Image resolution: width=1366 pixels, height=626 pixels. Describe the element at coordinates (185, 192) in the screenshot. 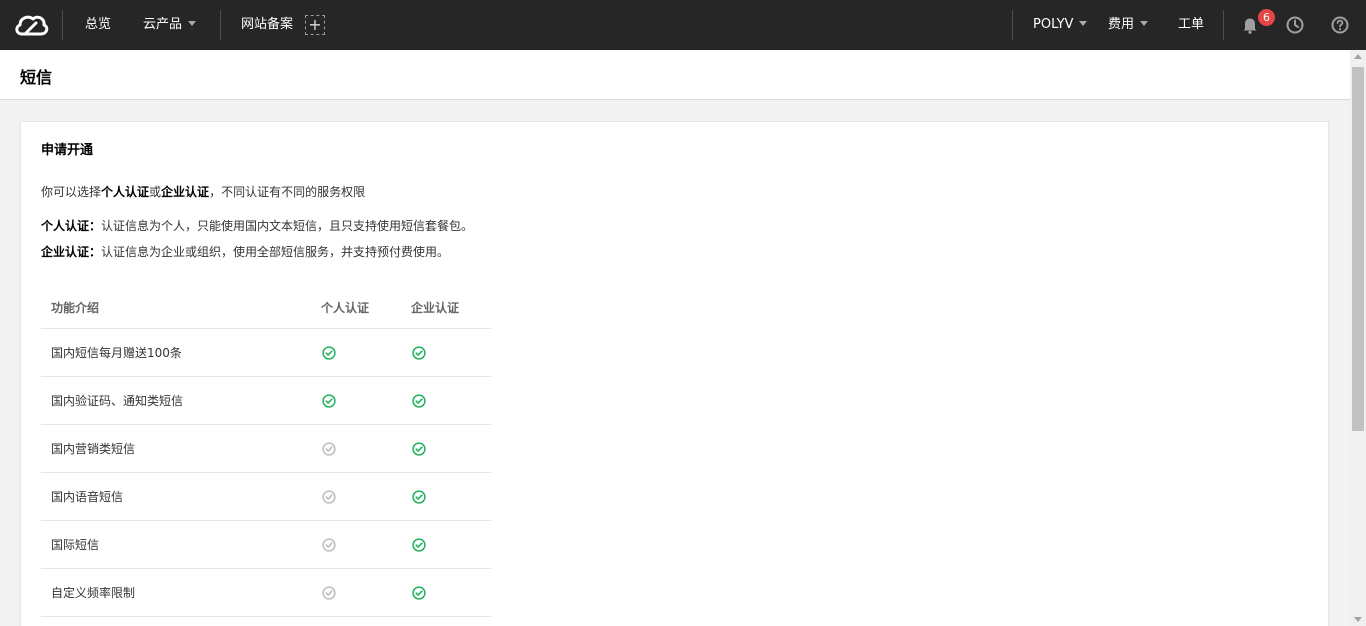

I see `intro-enterprise: 企业认证` at that location.